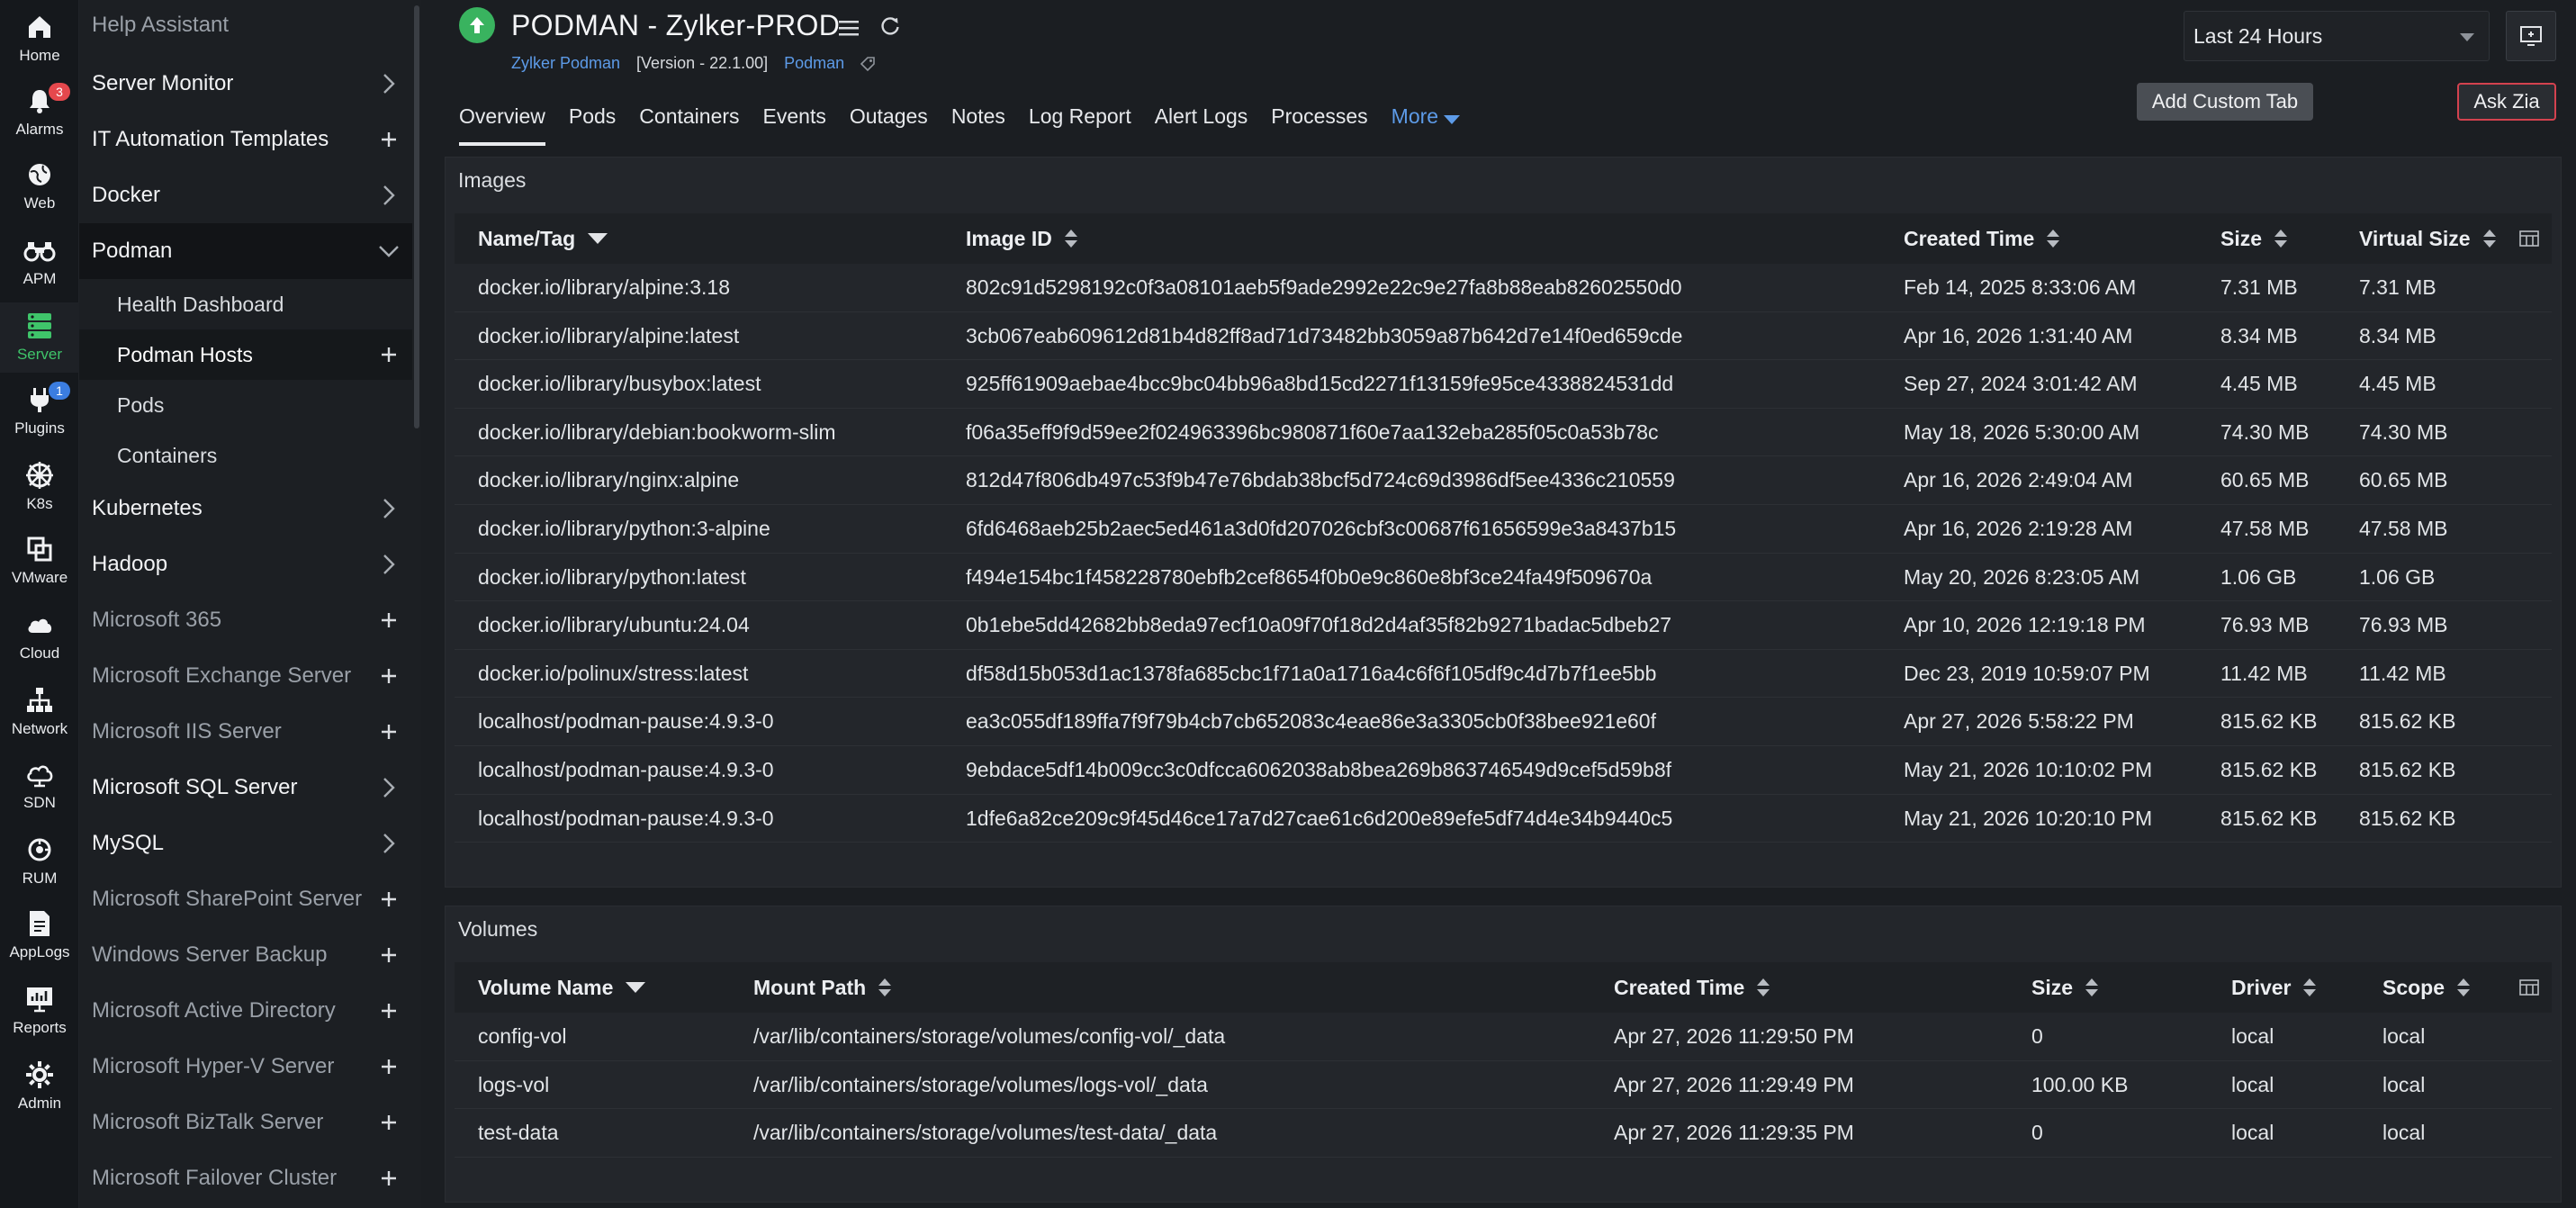 The width and height of the screenshot is (2576, 1208). Describe the element at coordinates (245, 354) in the screenshot. I see `sidebar-item-podman-hosts: Podman Hosts` at that location.